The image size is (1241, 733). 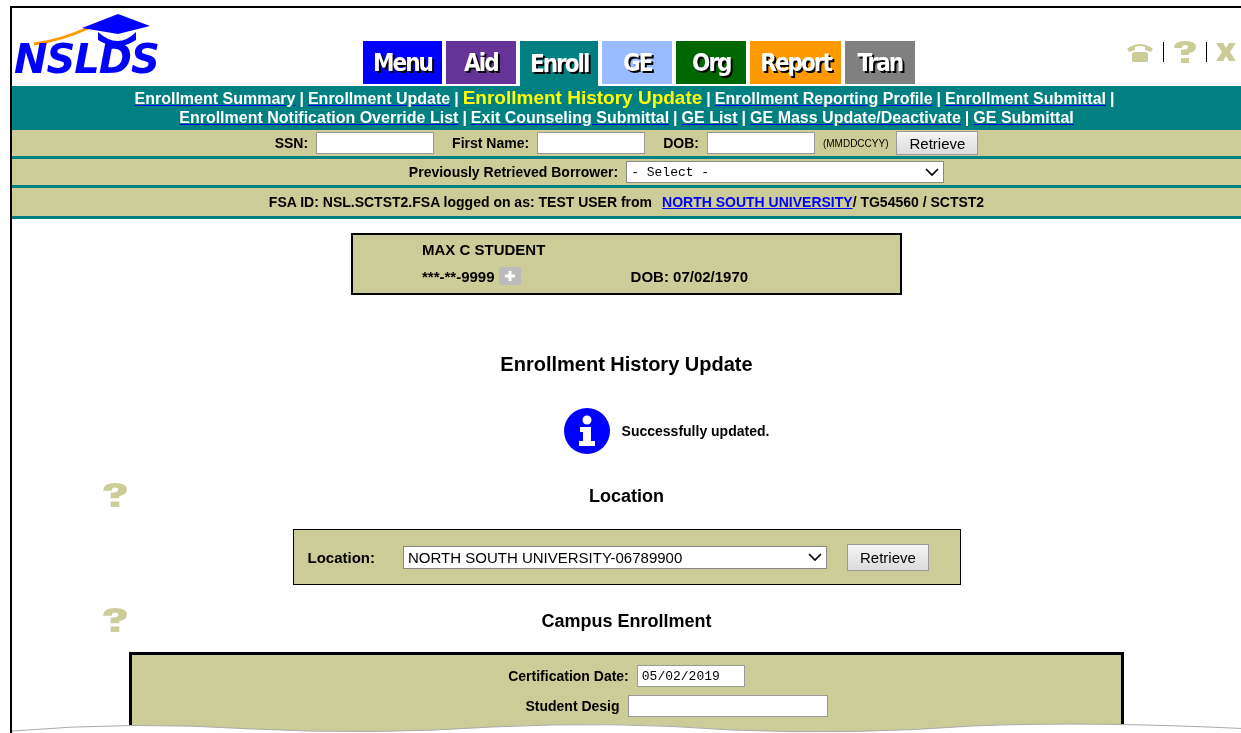 What do you see at coordinates (757, 202) in the screenshot?
I see `school-link: NORTH SOUTH UNIVERSITY` at bounding box center [757, 202].